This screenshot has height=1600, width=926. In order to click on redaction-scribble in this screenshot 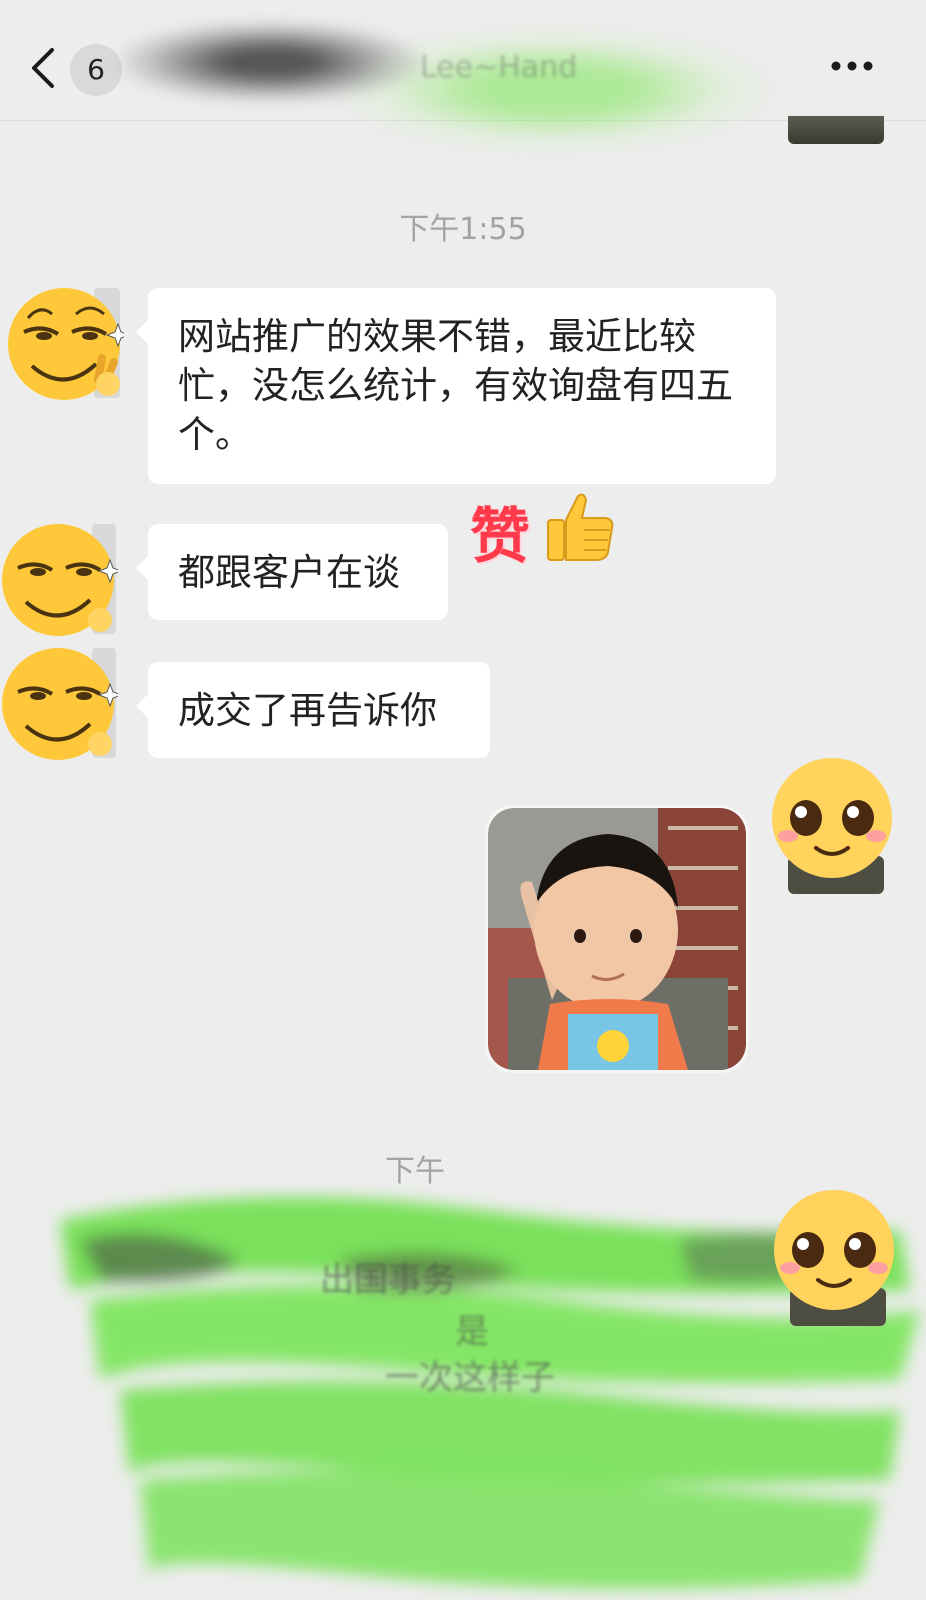, I will do `click(270, 62)`.